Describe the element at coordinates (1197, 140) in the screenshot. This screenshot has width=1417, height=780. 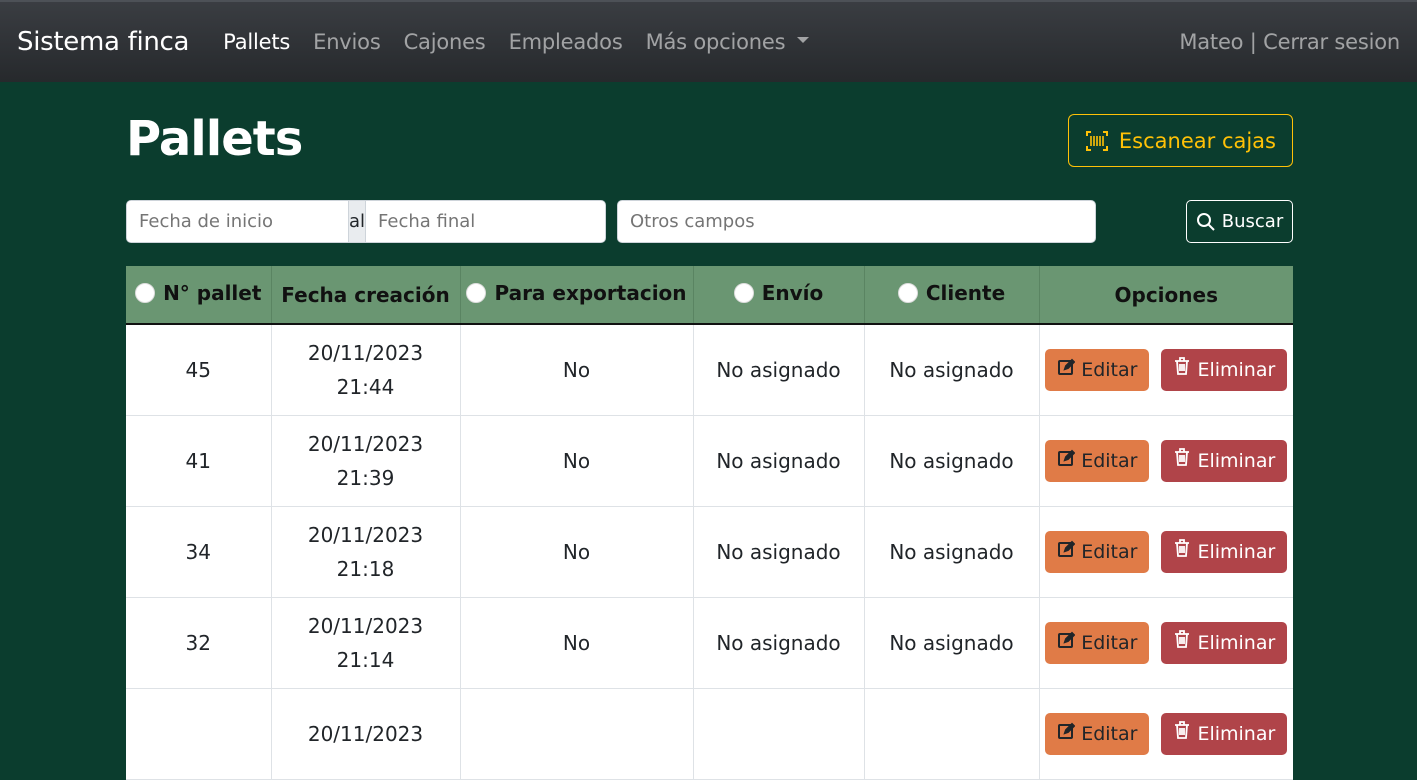
I see `scan-boxes-label: Escanear cajas` at that location.